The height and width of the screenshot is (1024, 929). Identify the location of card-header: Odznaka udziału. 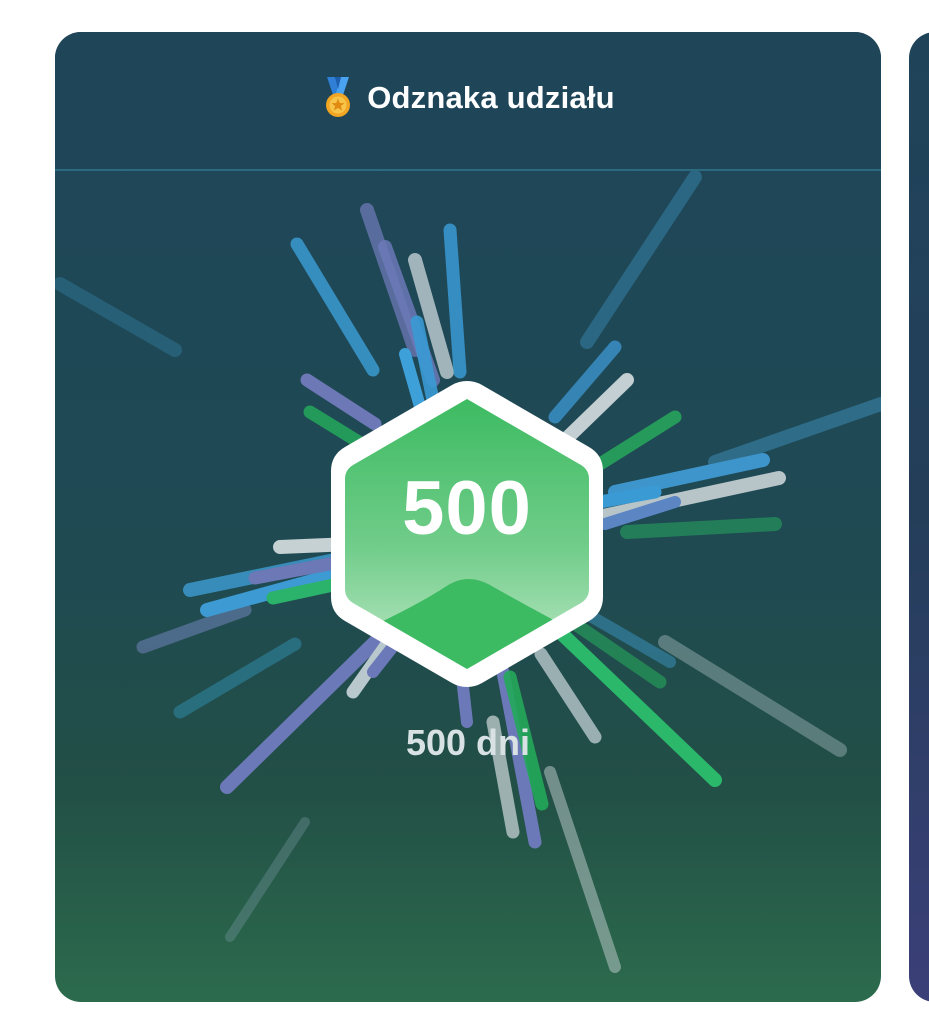
(468, 101).